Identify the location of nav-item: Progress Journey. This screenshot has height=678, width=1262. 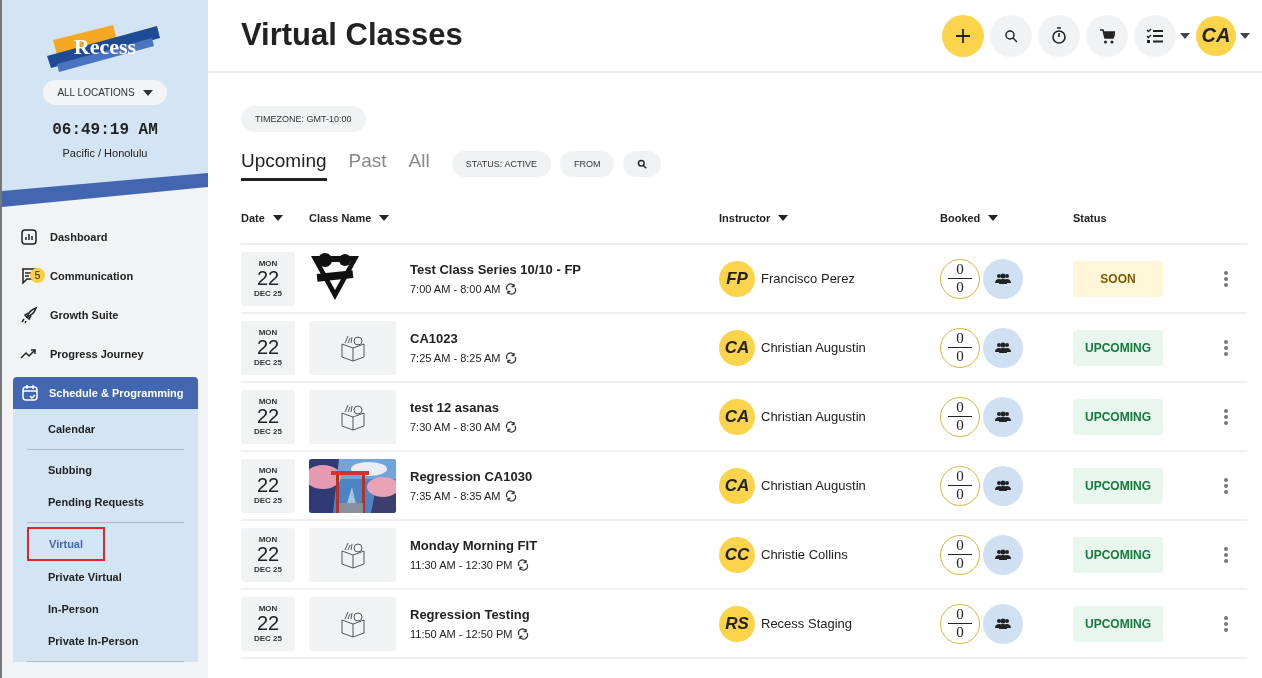
(105, 353).